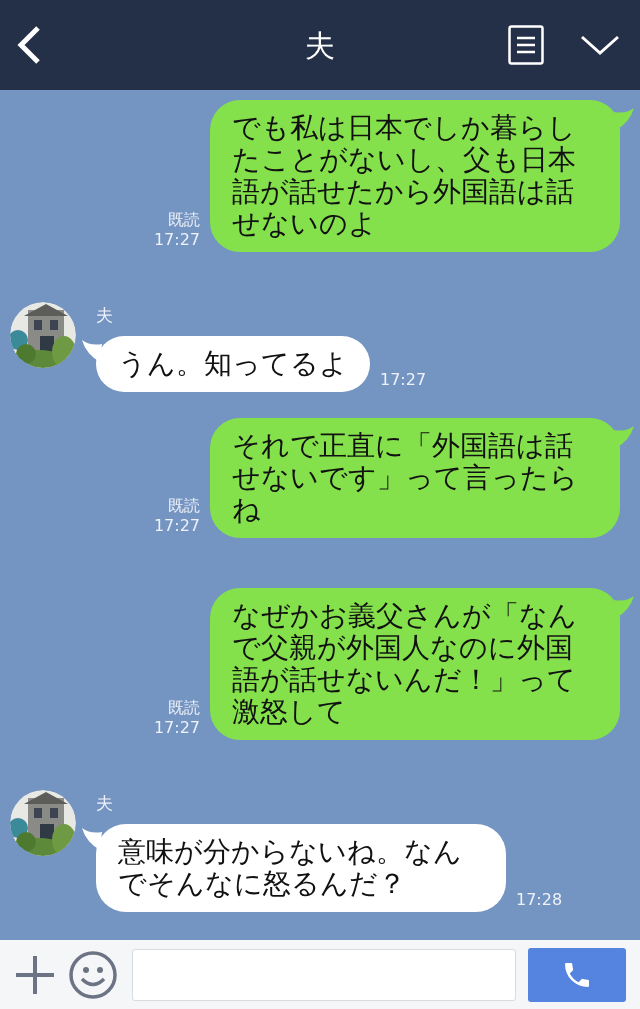 The image size is (640, 1009). Describe the element at coordinates (415, 176) in the screenshot. I see `message-bubble: でも私は日本でしか暮らしたことがないし、父も日本語が話せたから外国語は話せないのよ` at that location.